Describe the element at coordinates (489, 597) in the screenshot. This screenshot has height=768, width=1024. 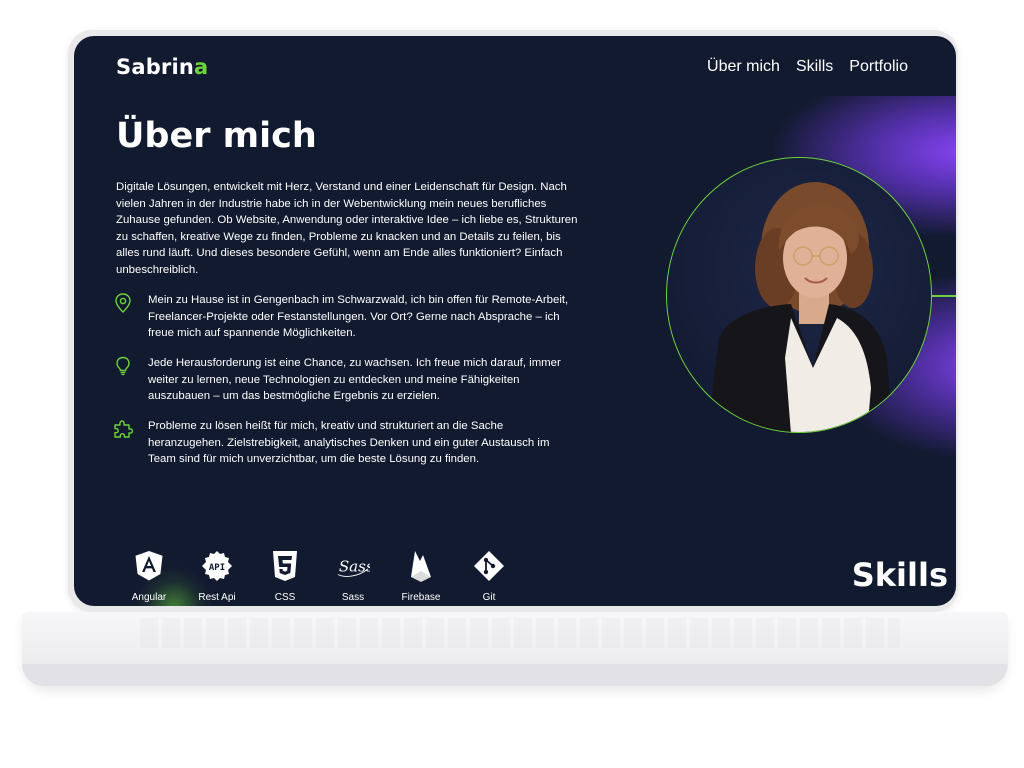
I see `skill-label: Git` at that location.